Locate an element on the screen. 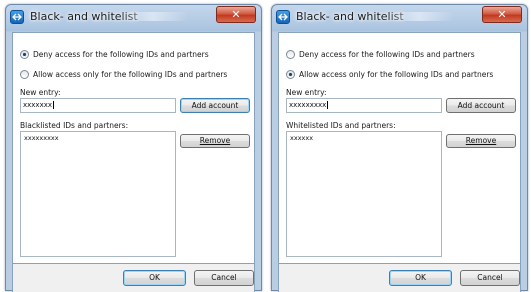  whitelist-listbox: xxxxxx is located at coordinates (364, 194).